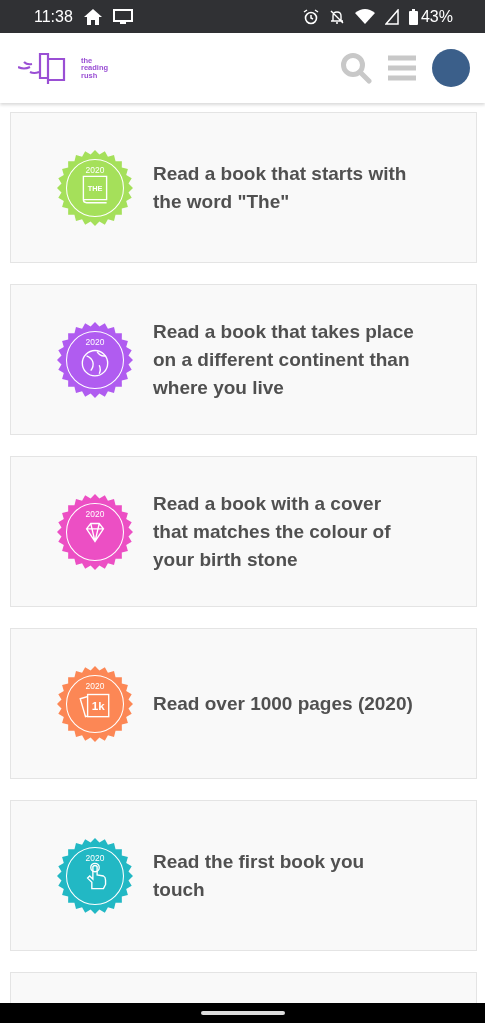  Describe the element at coordinates (259, 875) in the screenshot. I see `challenge-title: Read the first book you touch` at that location.